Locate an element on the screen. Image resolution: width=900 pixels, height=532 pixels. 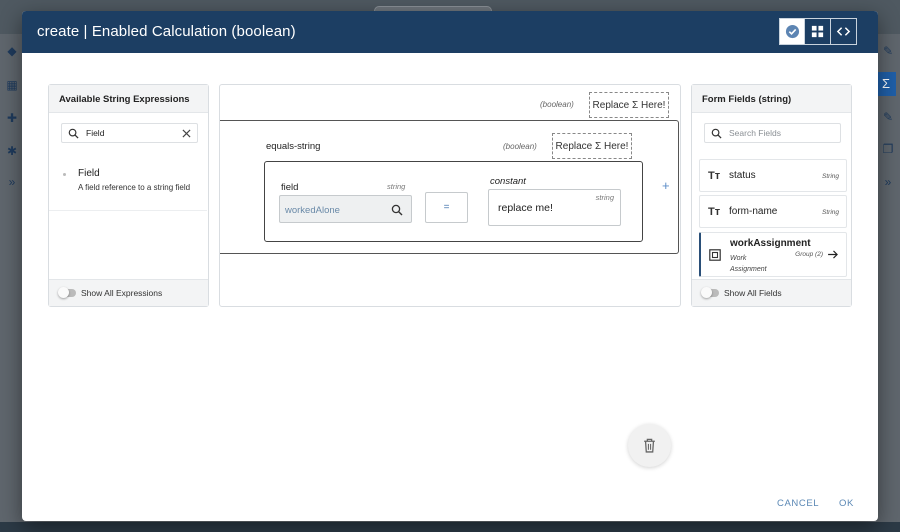
grid-icon is located at coordinates (817, 31).